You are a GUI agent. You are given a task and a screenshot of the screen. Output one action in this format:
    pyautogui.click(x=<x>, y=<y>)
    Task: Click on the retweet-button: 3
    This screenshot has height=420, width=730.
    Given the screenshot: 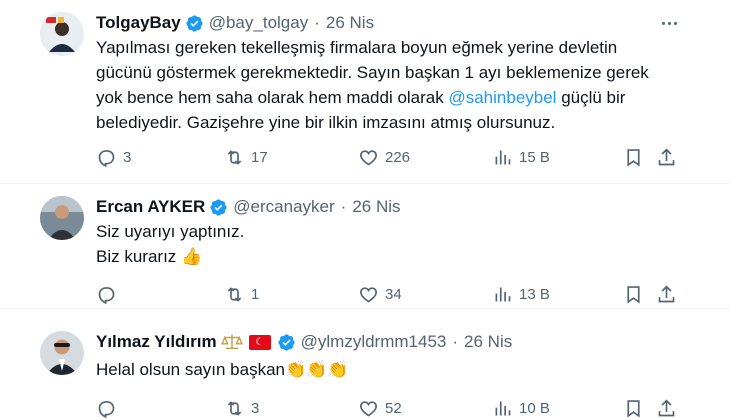 What is the action you would take?
    pyautogui.click(x=241, y=408)
    